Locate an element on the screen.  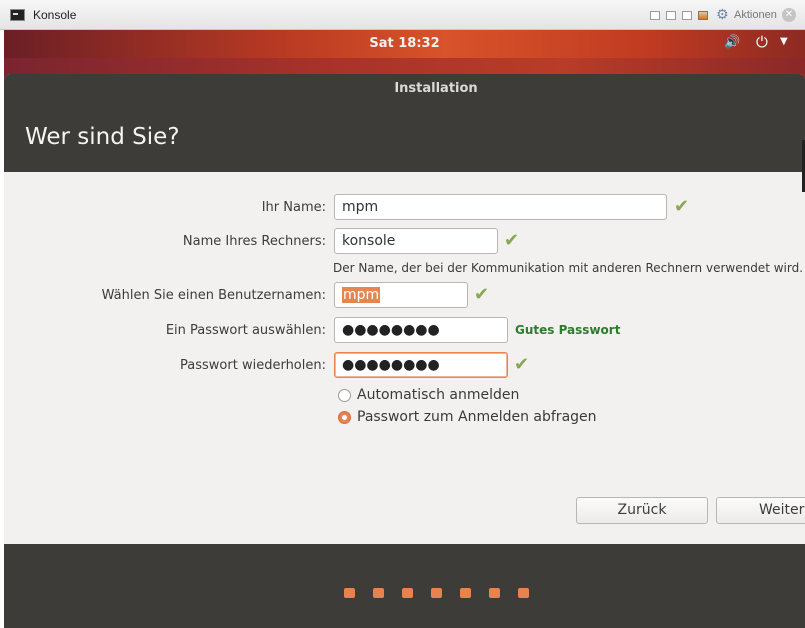
next-button: Weiter is located at coordinates (760, 510).